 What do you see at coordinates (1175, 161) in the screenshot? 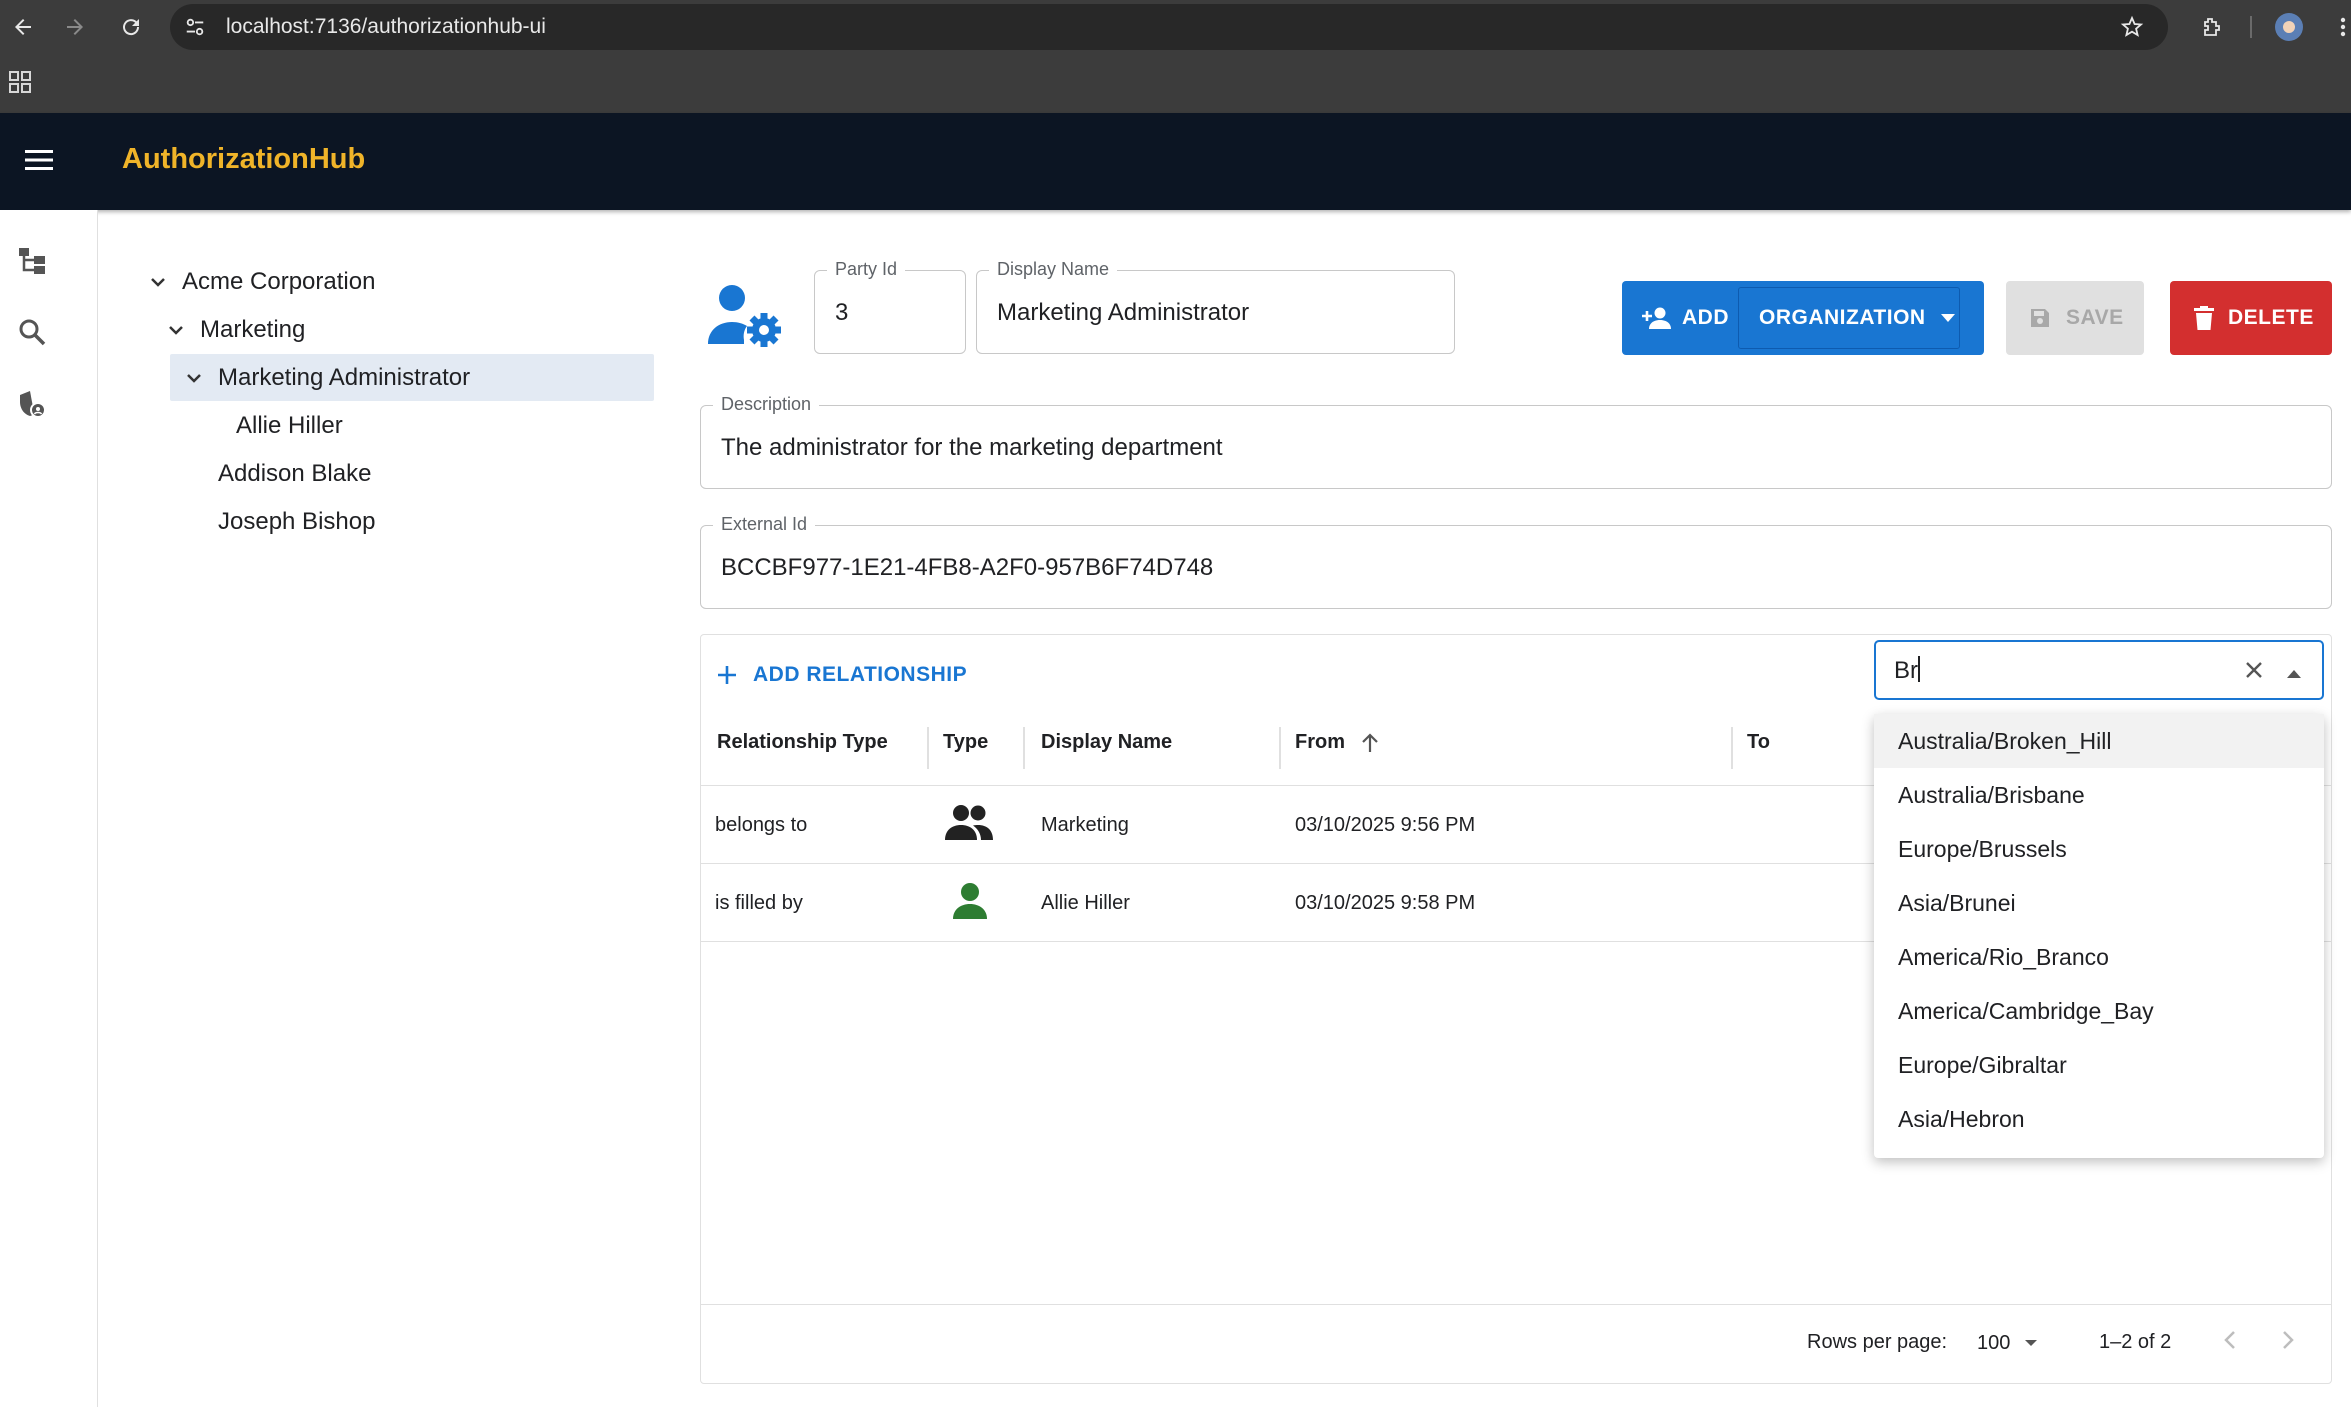
I see `app-bar: AuthorizationHub` at bounding box center [1175, 161].